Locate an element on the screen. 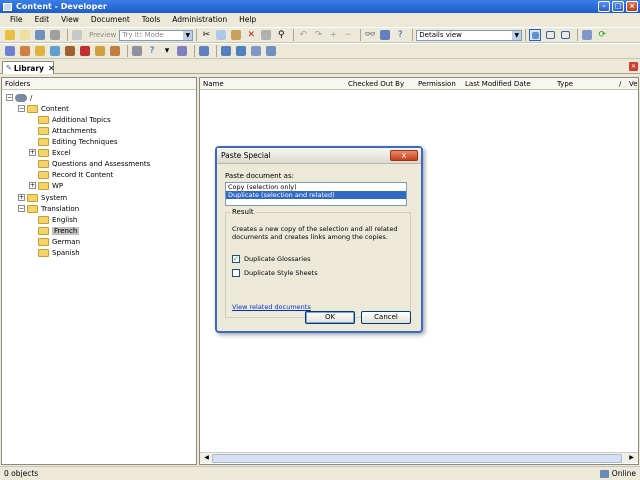  tree-node-attachments: Attachments is located at coordinates (67, 130).